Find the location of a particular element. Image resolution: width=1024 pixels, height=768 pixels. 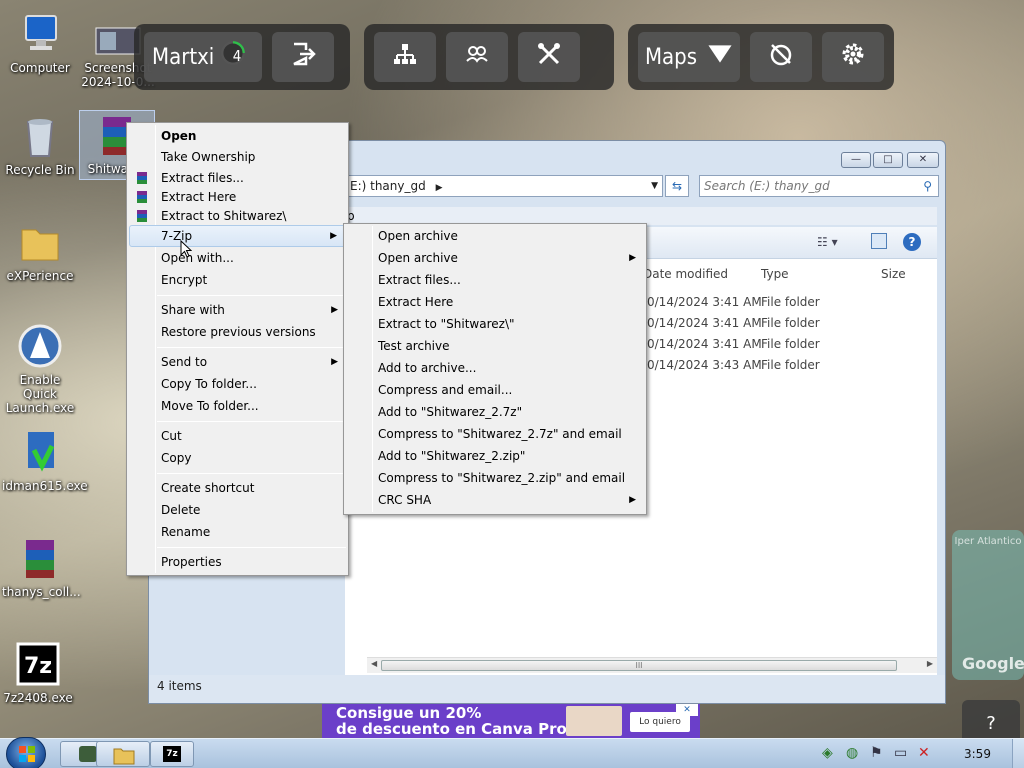

maximize-button: □ is located at coordinates (888, 160).